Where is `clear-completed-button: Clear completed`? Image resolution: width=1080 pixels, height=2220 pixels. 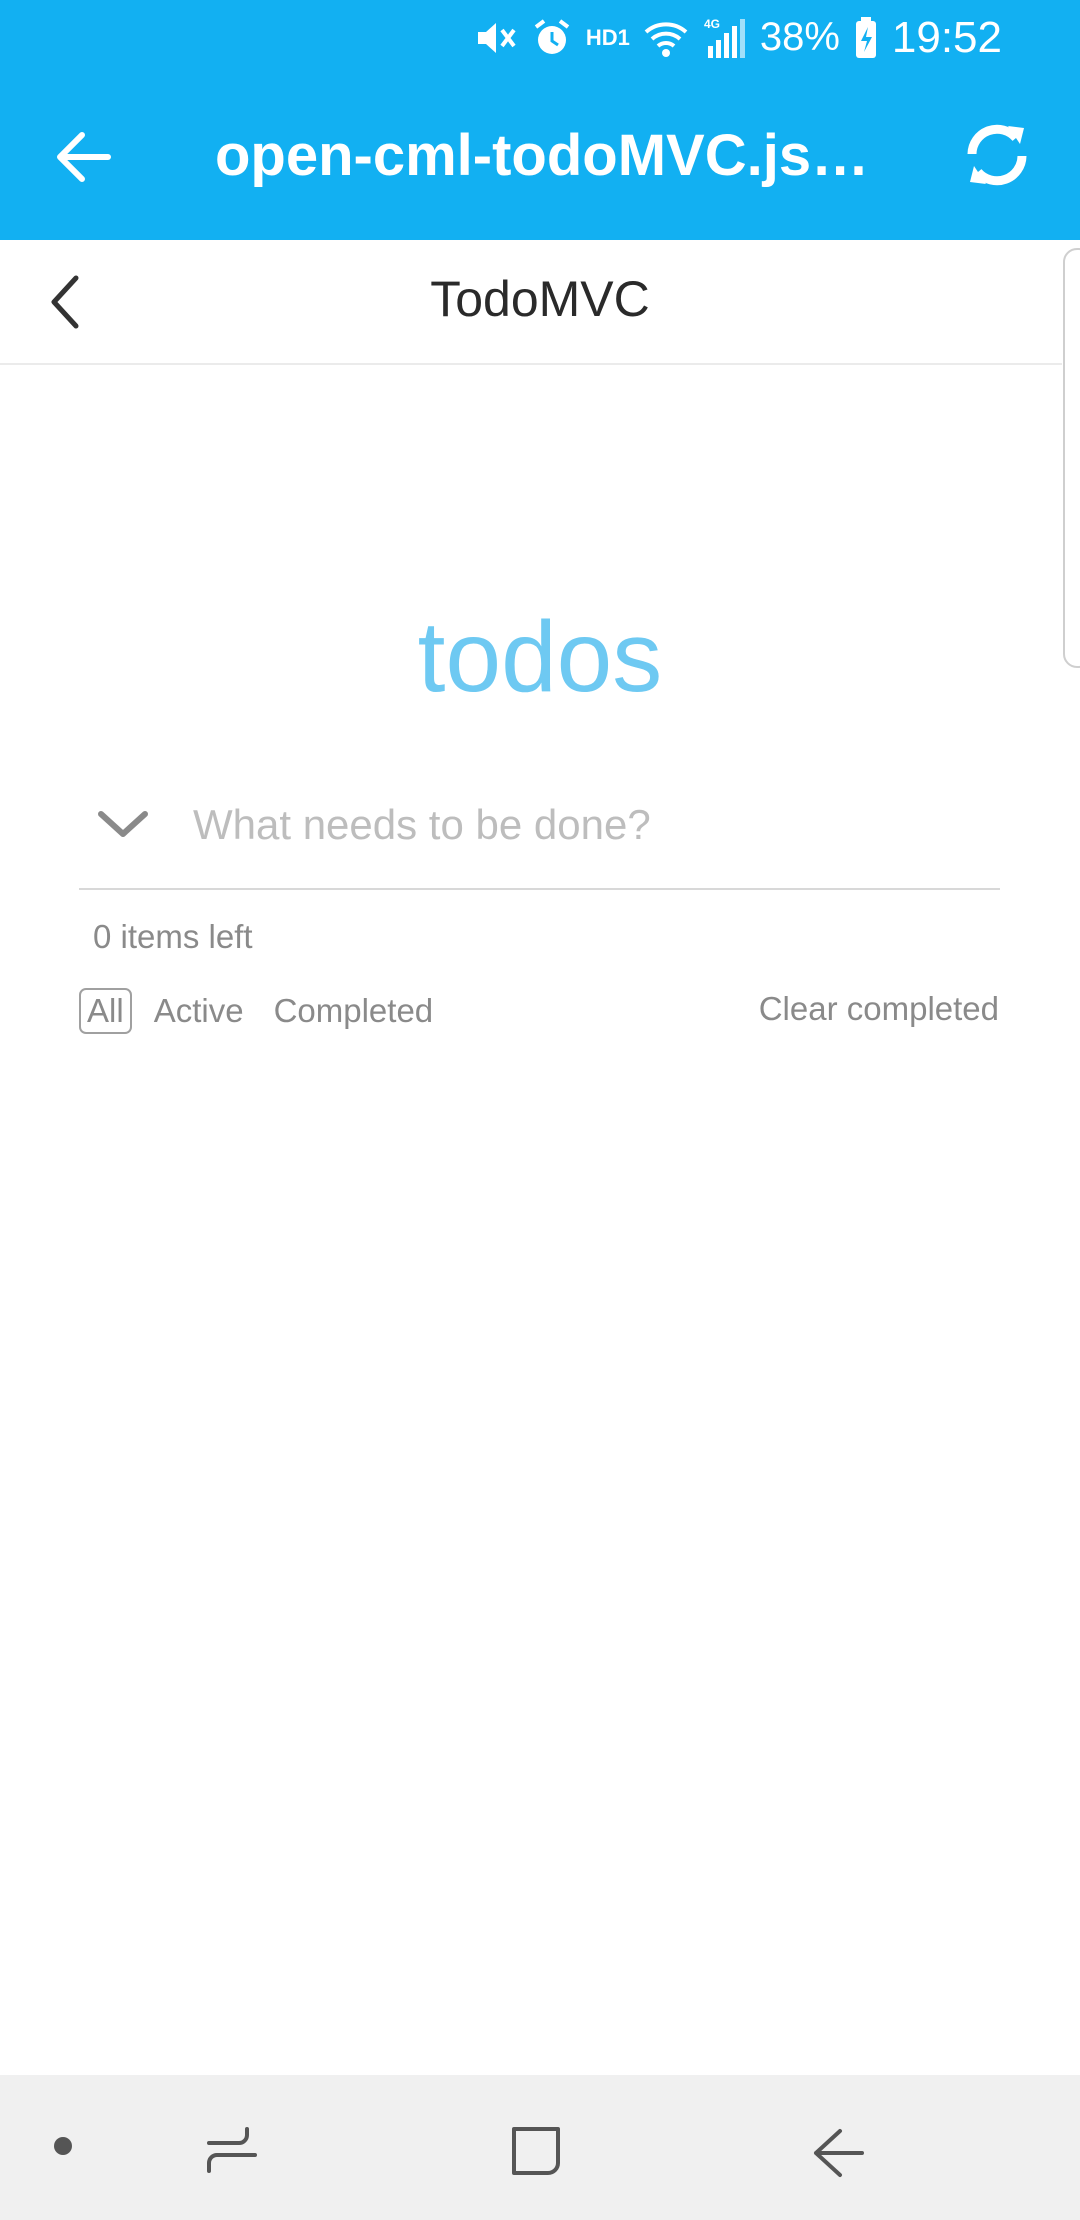
clear-completed-button: Clear completed is located at coordinates (879, 1009).